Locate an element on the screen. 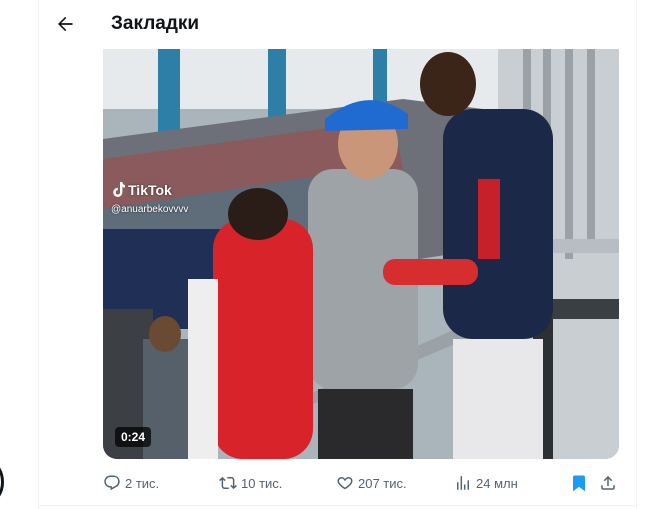 The height and width of the screenshot is (509, 647). views-button: 24 млн is located at coordinates (486, 483).